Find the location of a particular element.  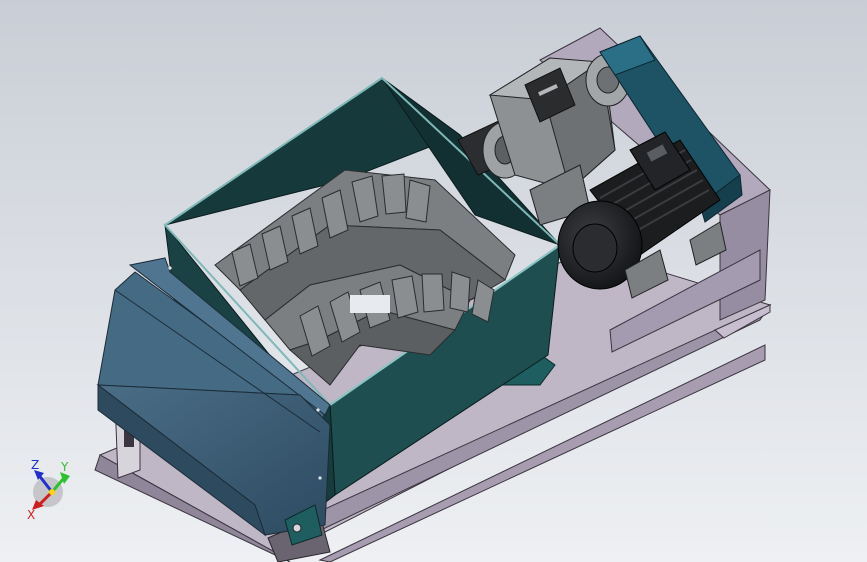

mount-bolt is located at coordinates (297, 528).